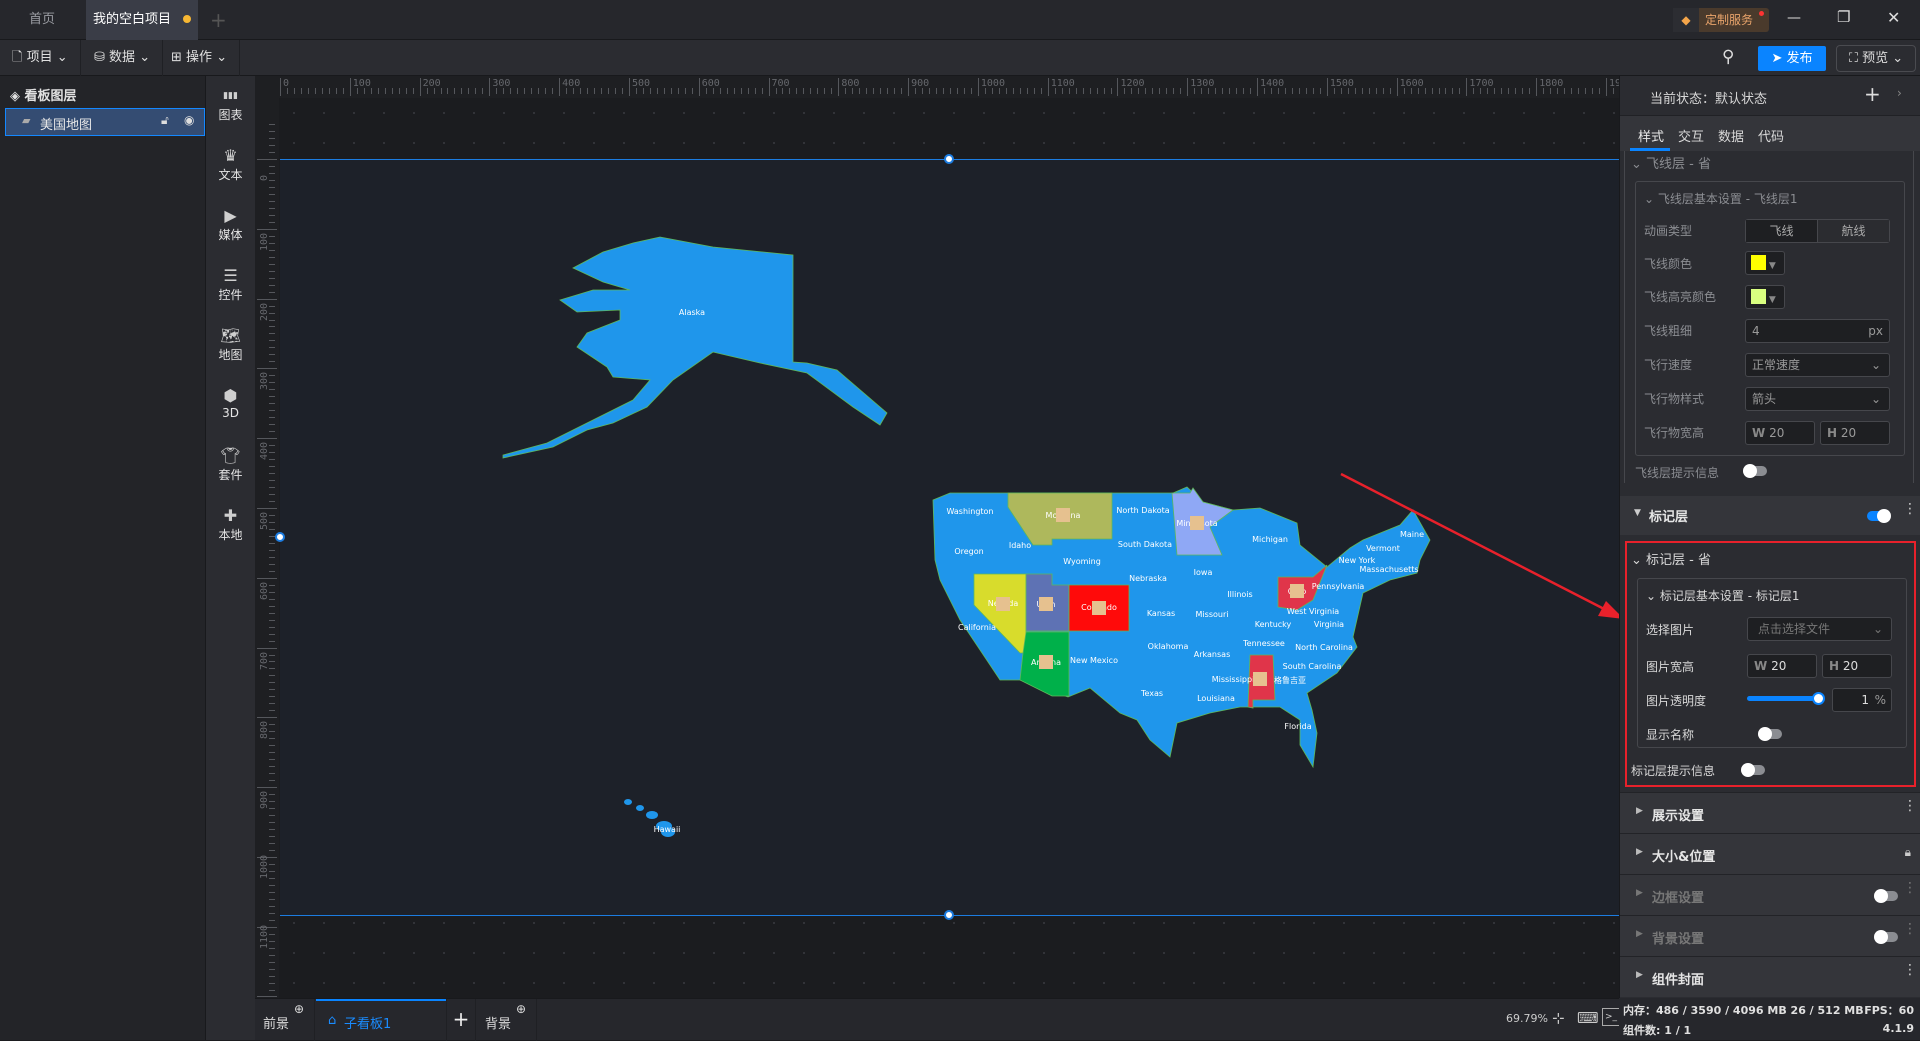 This screenshot has height=1041, width=1920. What do you see at coordinates (1786, 698) in the screenshot?
I see `opacity-slider` at bounding box center [1786, 698].